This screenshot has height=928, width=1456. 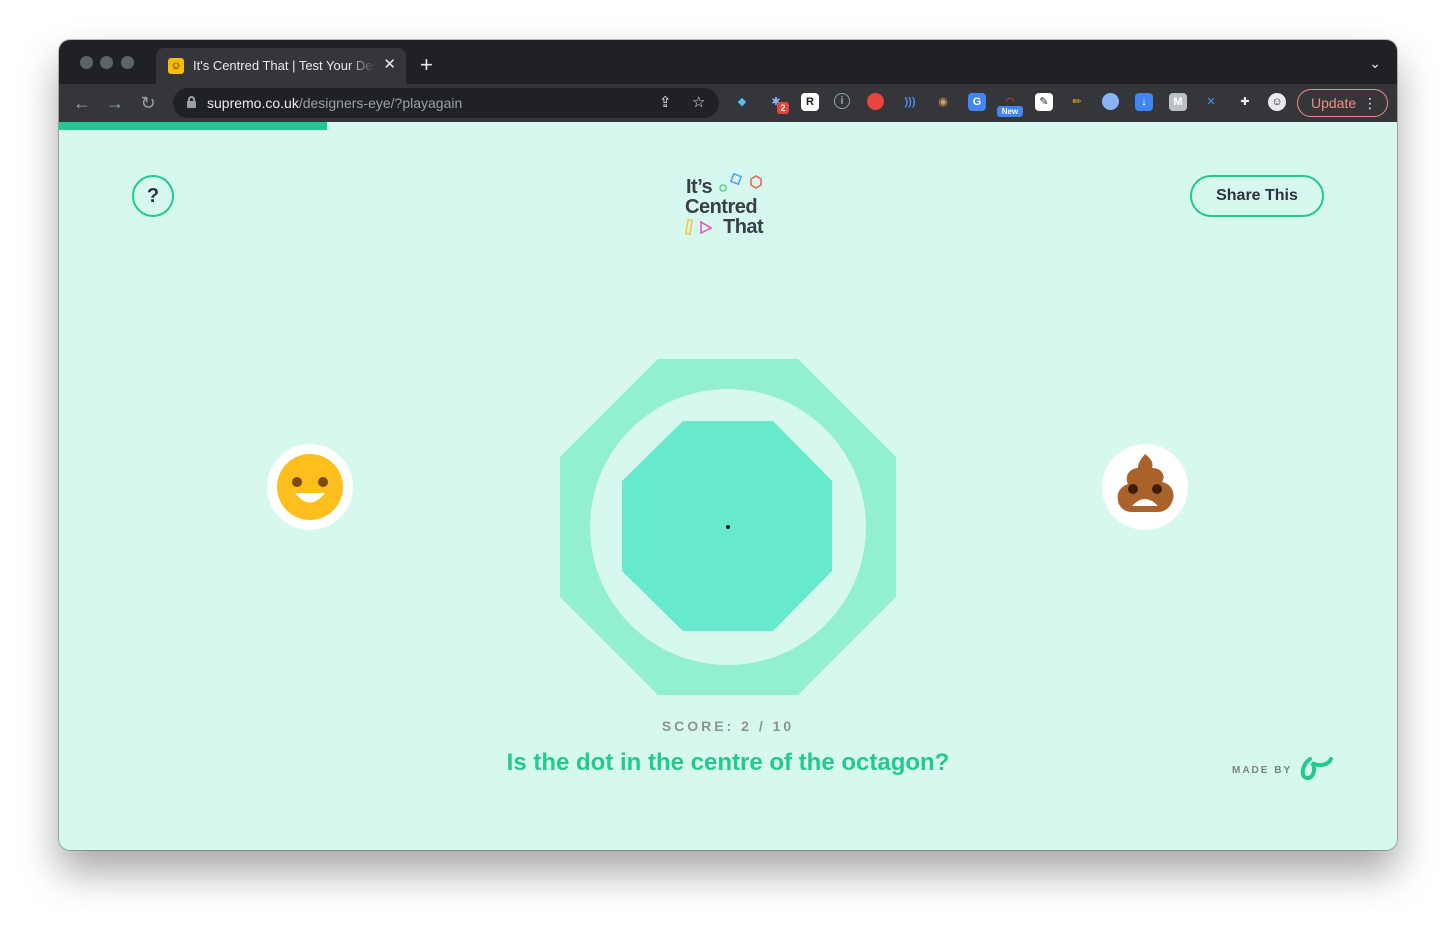 I want to click on smiling-face-icon, so click(x=310, y=487).